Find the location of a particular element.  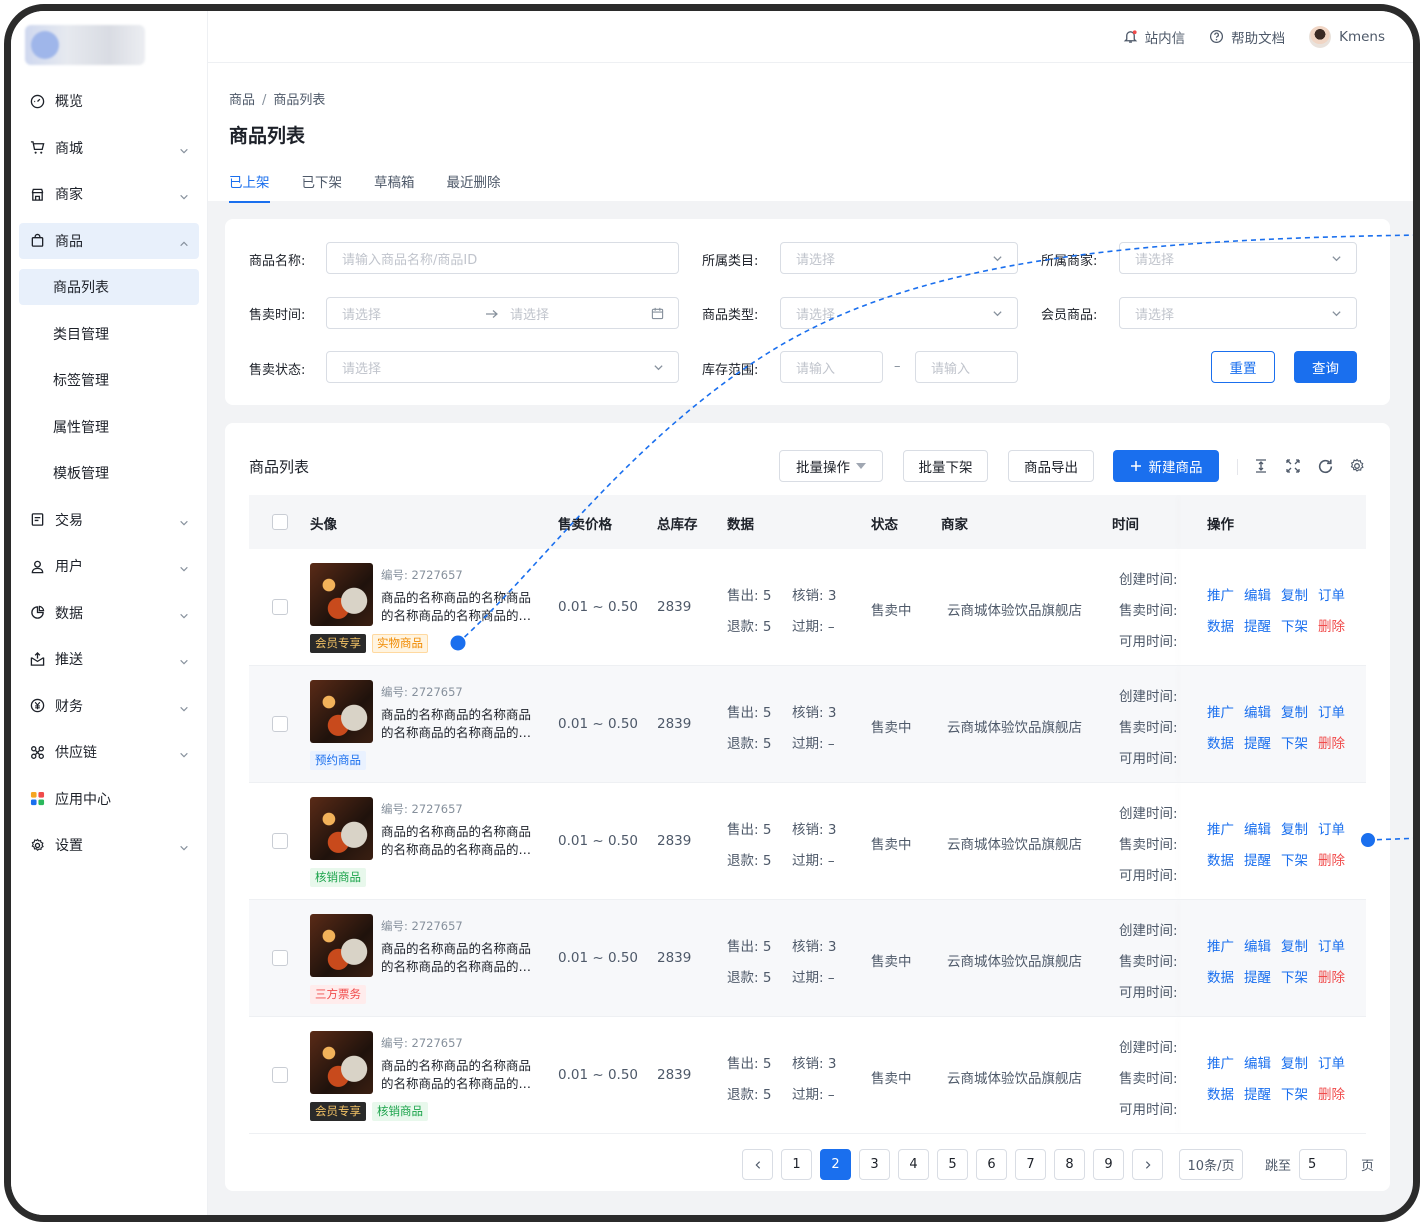

product-name-input: 请输入商品名称/商品ID is located at coordinates (502, 258).